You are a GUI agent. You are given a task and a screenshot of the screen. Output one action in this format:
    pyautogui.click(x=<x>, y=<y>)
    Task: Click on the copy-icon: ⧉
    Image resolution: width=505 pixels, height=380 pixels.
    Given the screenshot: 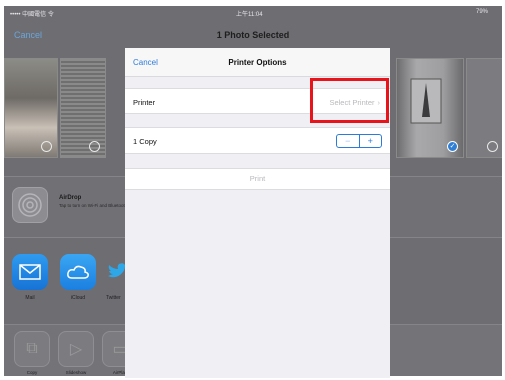 What is the action you would take?
    pyautogui.click(x=32, y=349)
    